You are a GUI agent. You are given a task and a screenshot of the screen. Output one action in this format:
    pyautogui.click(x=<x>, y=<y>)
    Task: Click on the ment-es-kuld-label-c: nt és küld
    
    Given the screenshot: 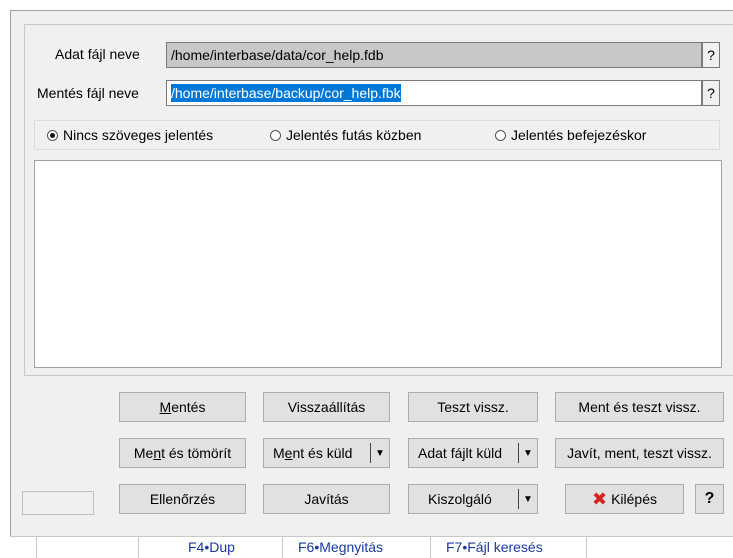 What is the action you would take?
    pyautogui.click(x=322, y=453)
    